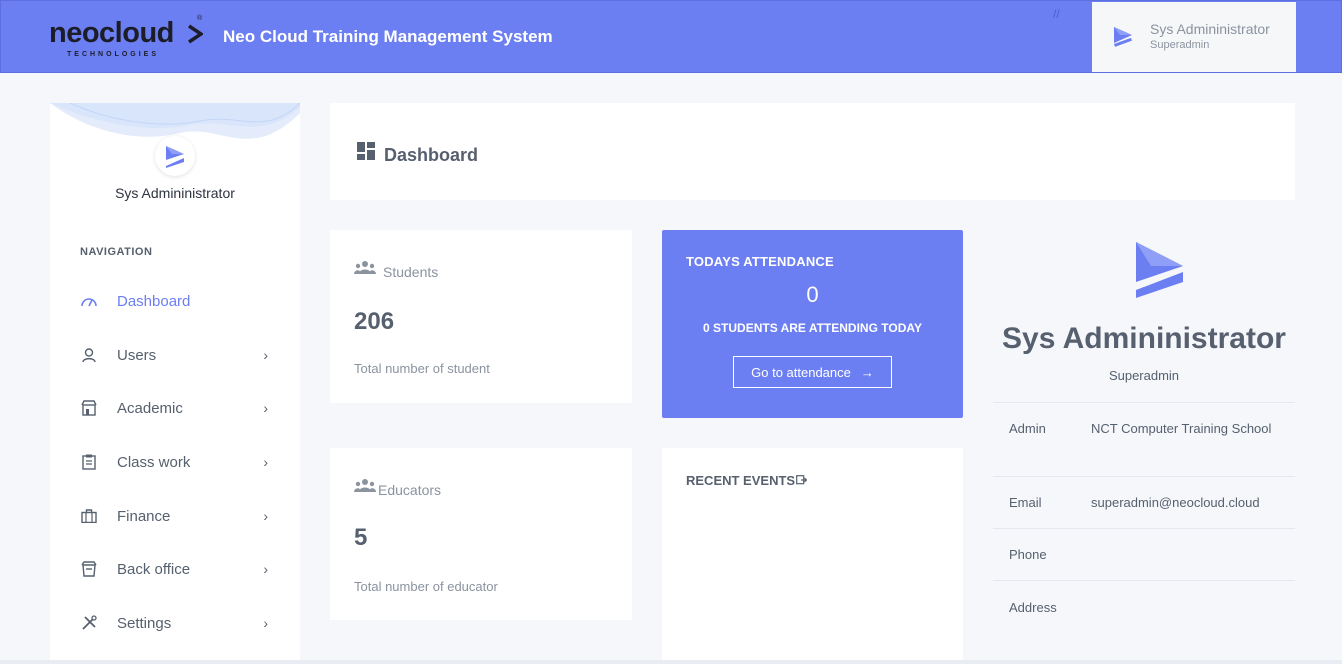 Image resolution: width=1342 pixels, height=664 pixels. I want to click on page-title: Dashboard, so click(431, 155).